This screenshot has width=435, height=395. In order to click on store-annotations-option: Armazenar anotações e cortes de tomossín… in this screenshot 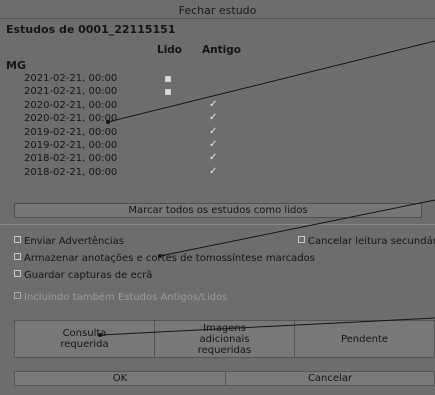, I will do `click(164, 258)`.